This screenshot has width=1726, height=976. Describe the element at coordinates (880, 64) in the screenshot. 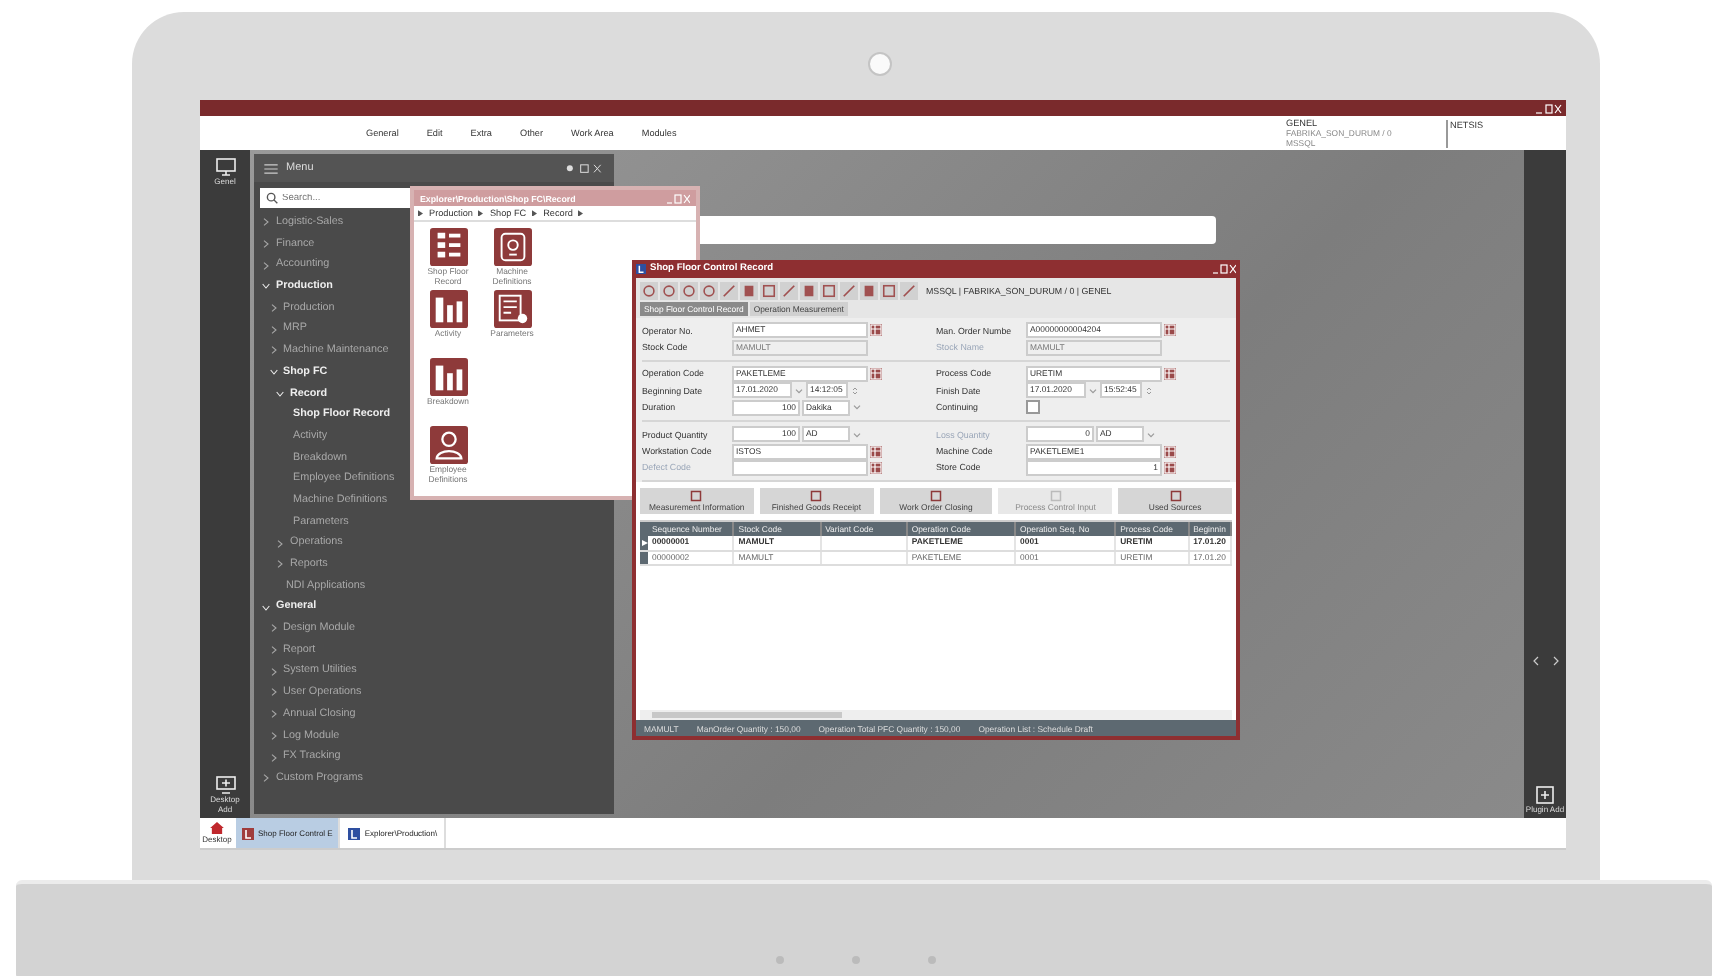

I see `camera-icon` at that location.